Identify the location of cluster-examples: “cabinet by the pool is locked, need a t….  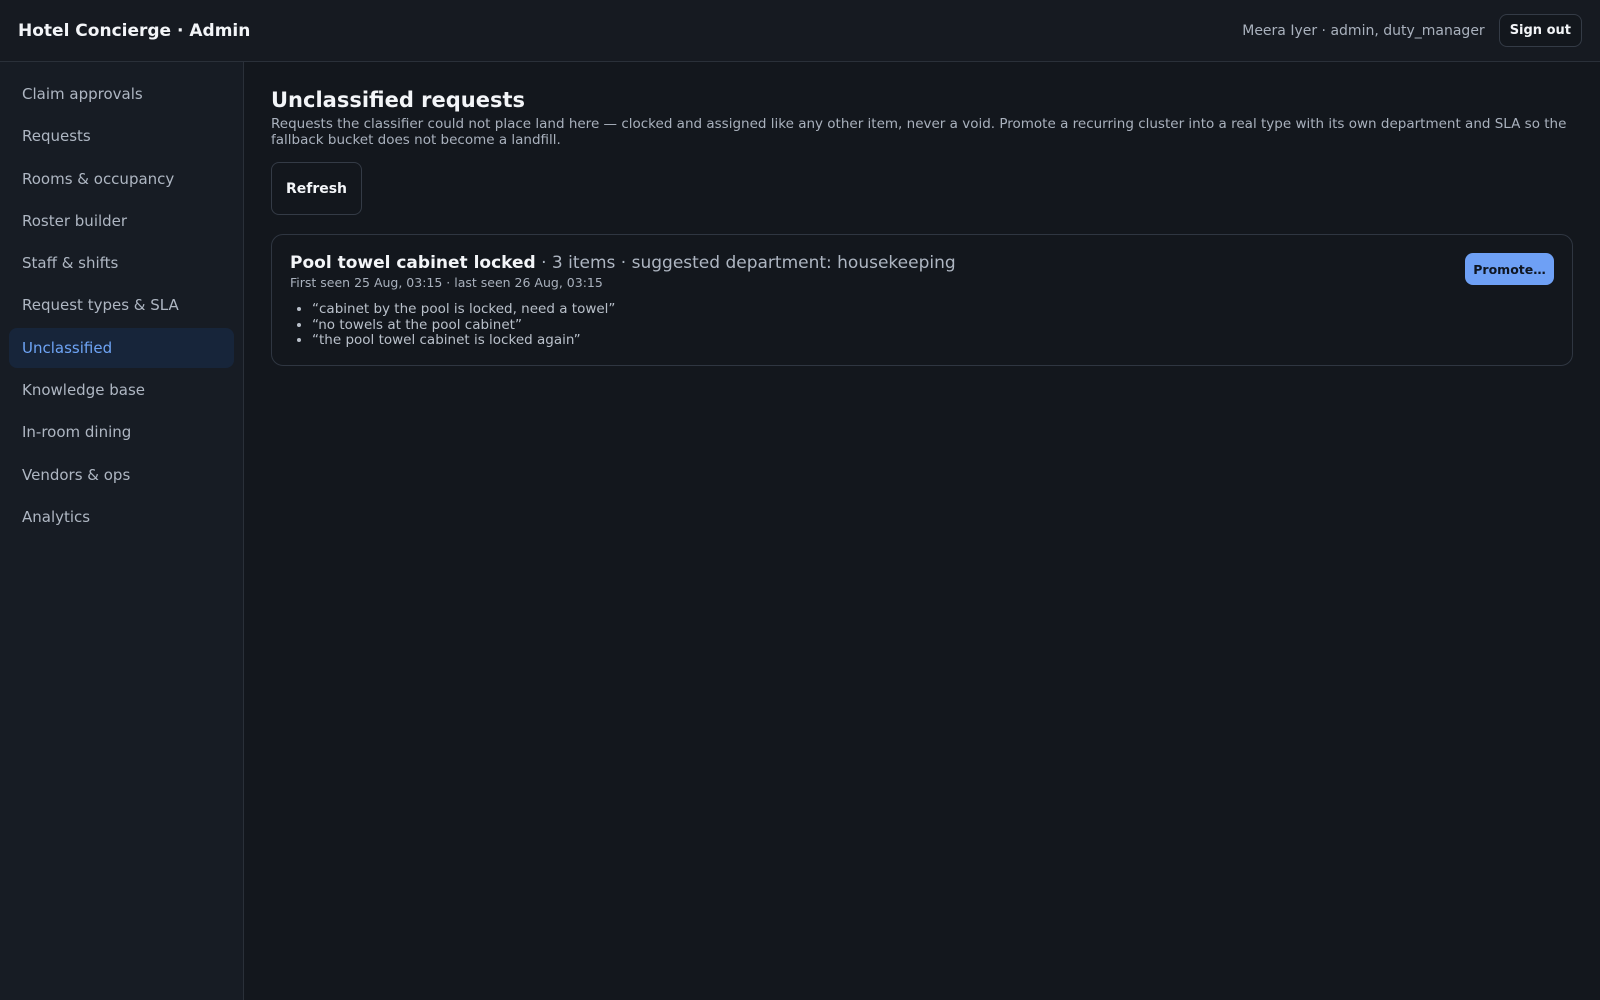
(922, 325).